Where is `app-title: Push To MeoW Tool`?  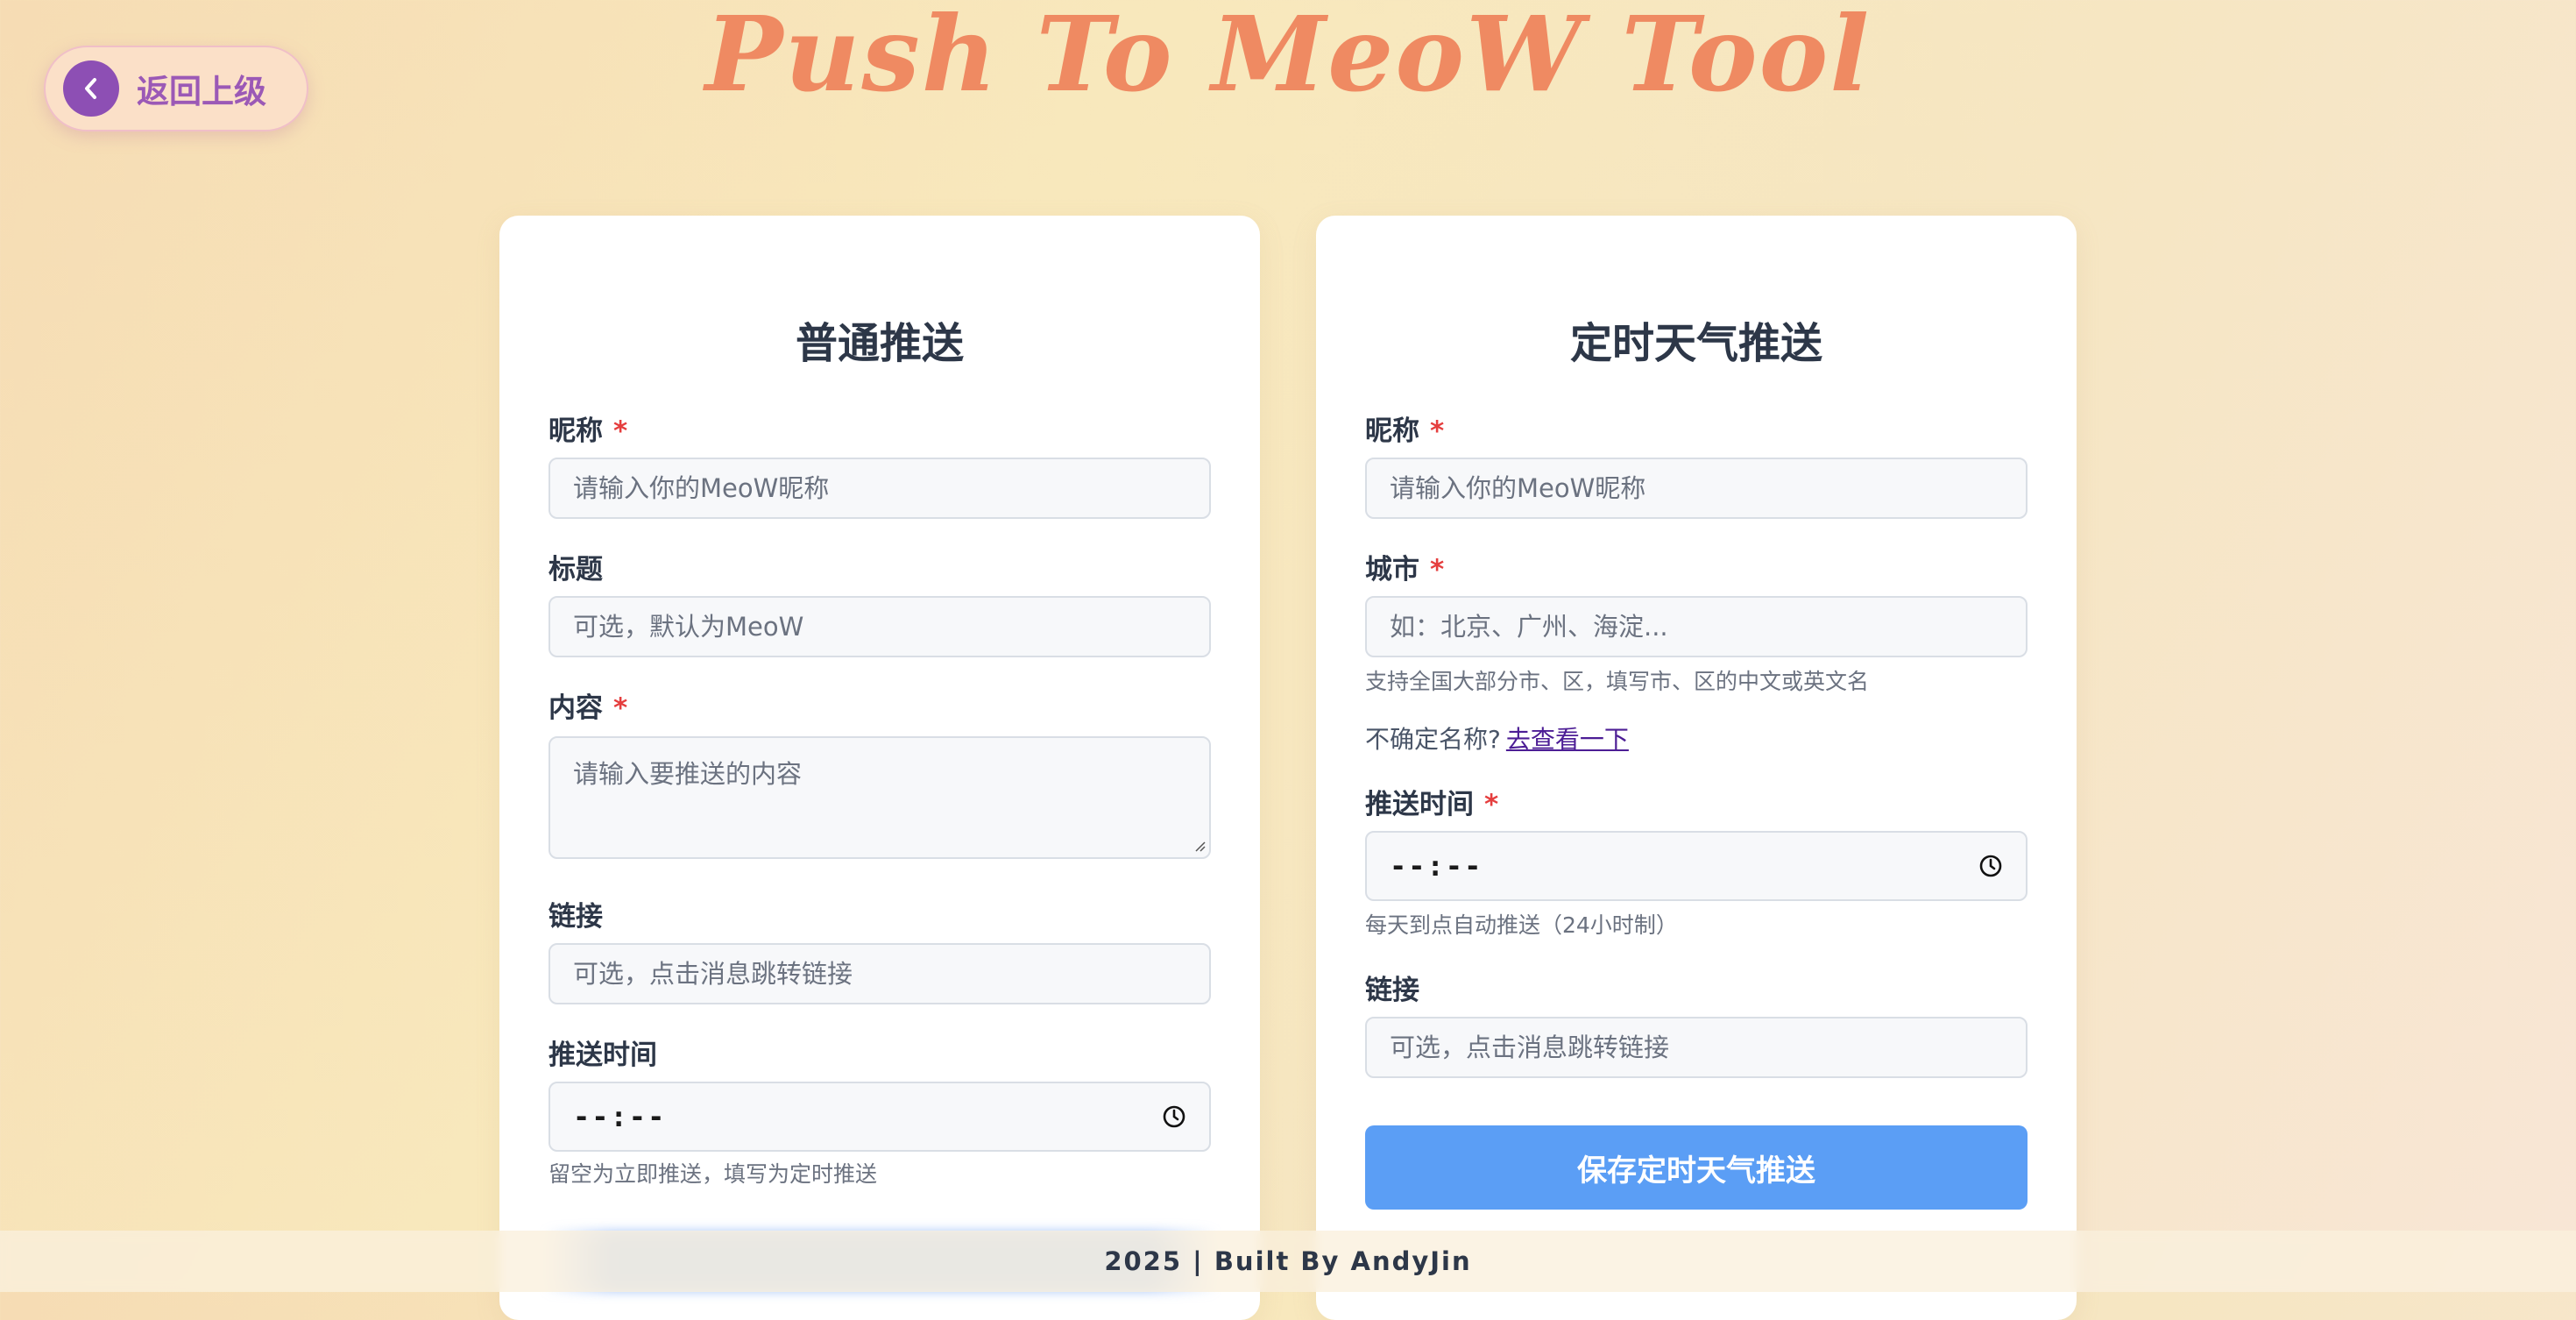 app-title: Push To MeoW Tool is located at coordinates (1288, 57).